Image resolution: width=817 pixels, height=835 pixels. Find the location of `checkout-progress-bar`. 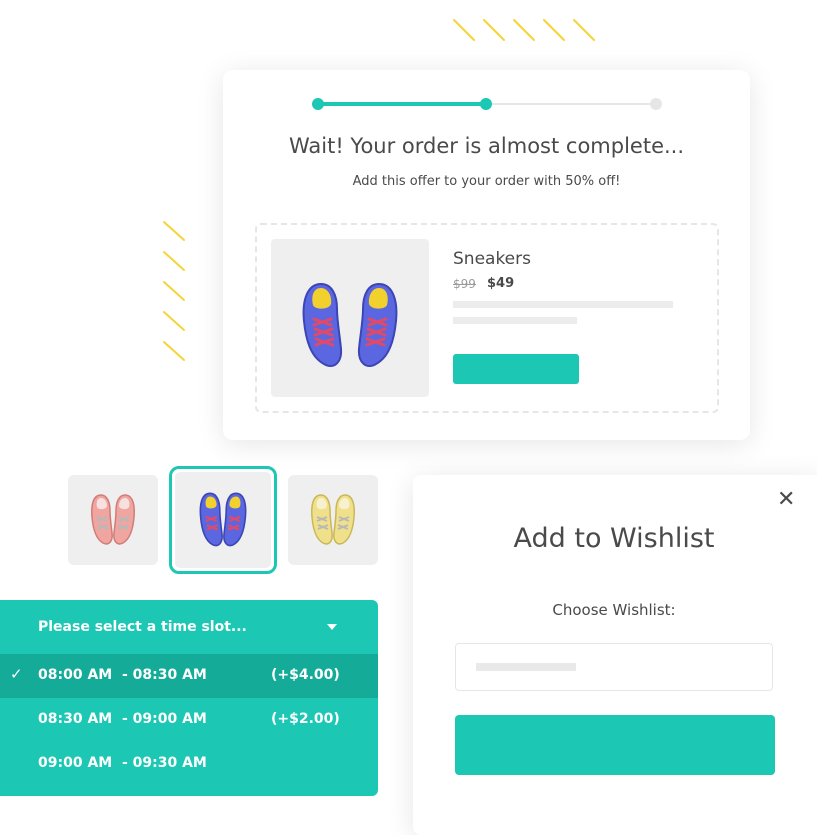

checkout-progress-bar is located at coordinates (487, 104).